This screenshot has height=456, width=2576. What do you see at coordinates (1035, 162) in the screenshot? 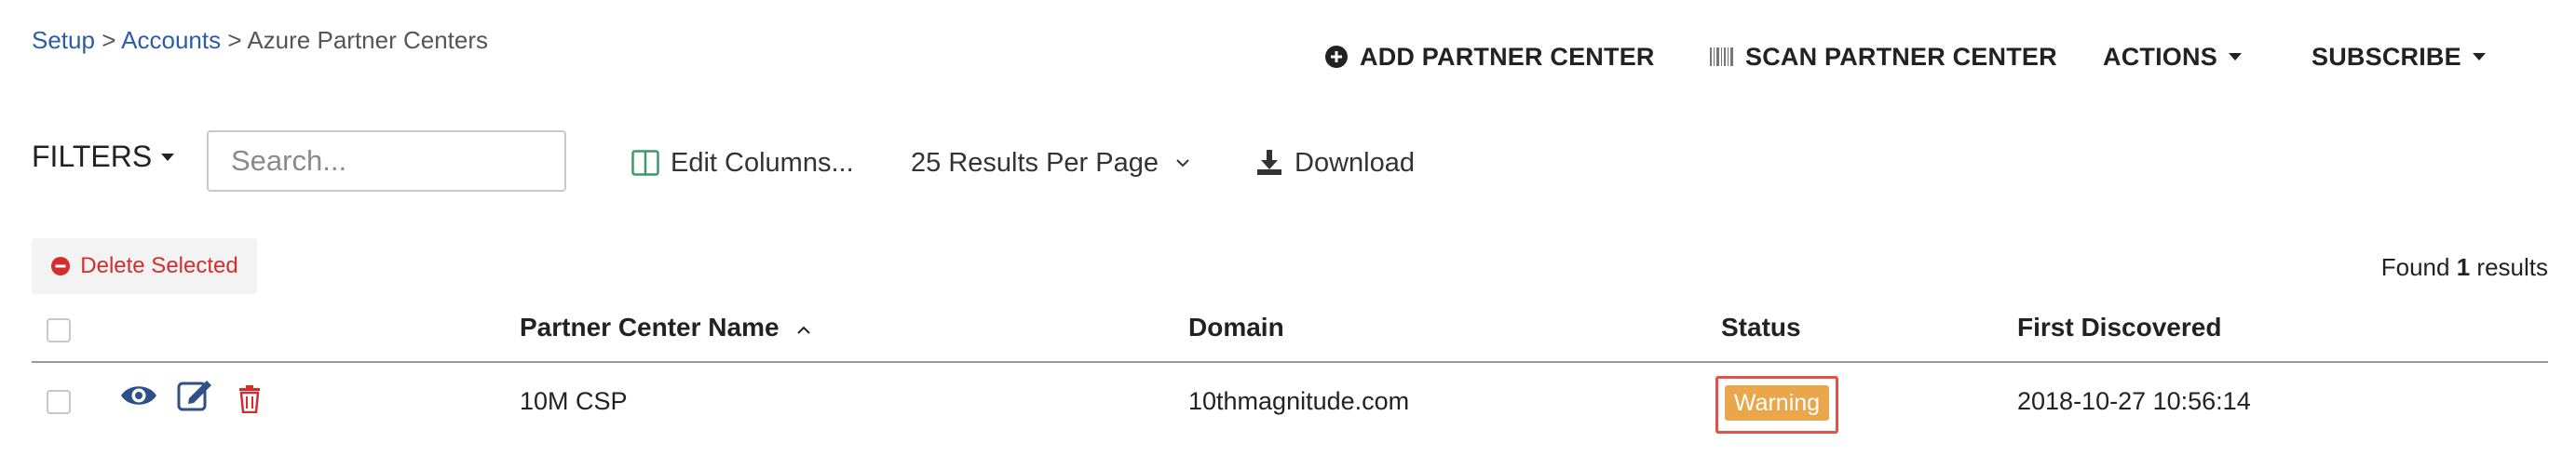
I see `results-per-page-label: 25 Results Per Page` at bounding box center [1035, 162].